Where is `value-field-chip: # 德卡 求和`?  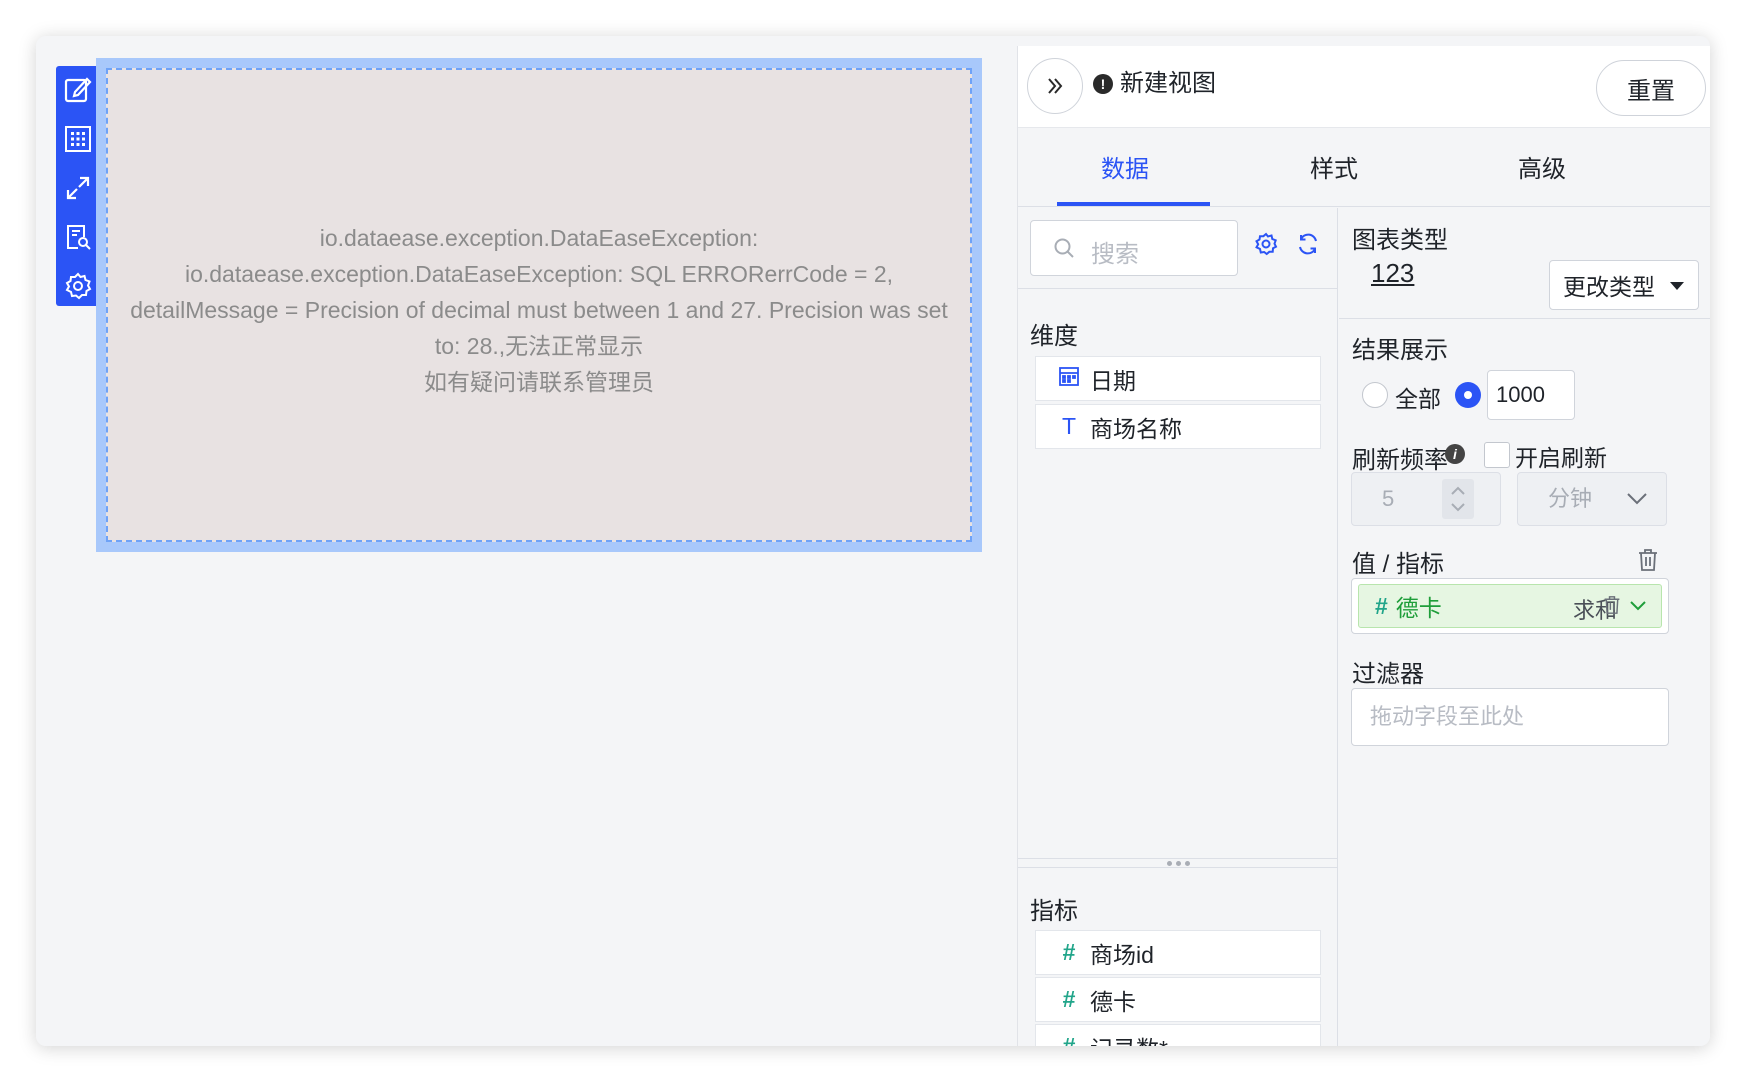 value-field-chip: # 德卡 求和 is located at coordinates (1510, 606).